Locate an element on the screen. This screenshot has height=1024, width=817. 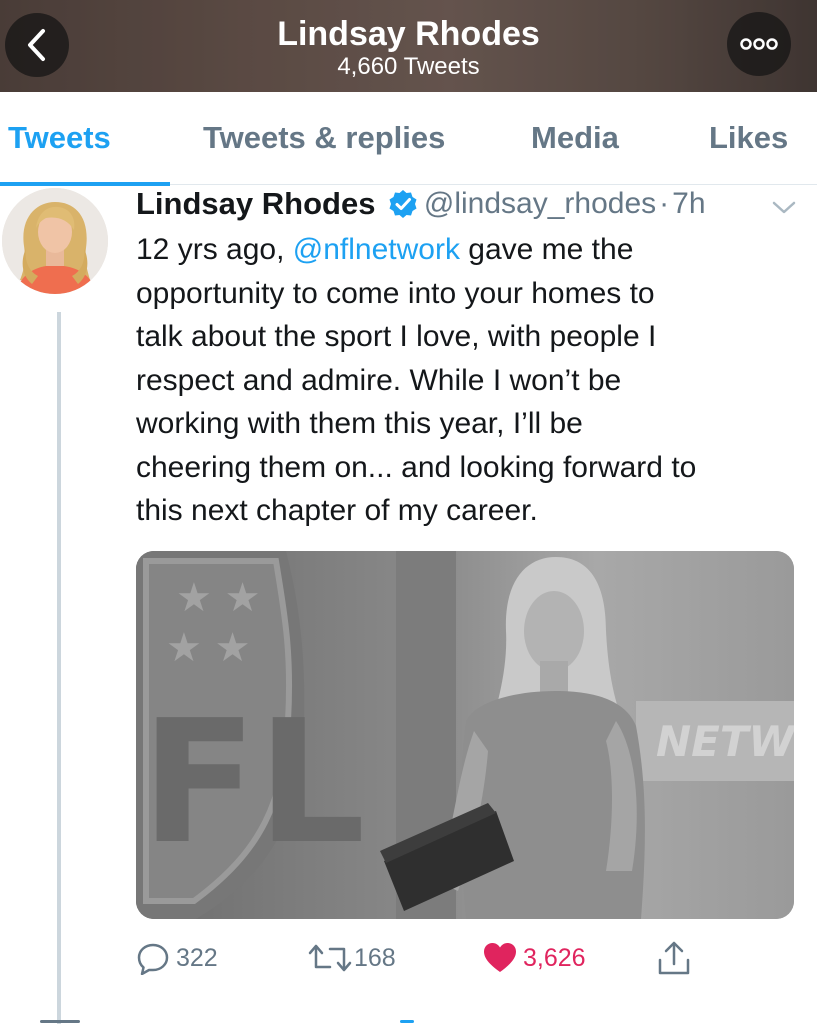
tweet-text-line: this next chapter of my career. is located at coordinates (337, 510).